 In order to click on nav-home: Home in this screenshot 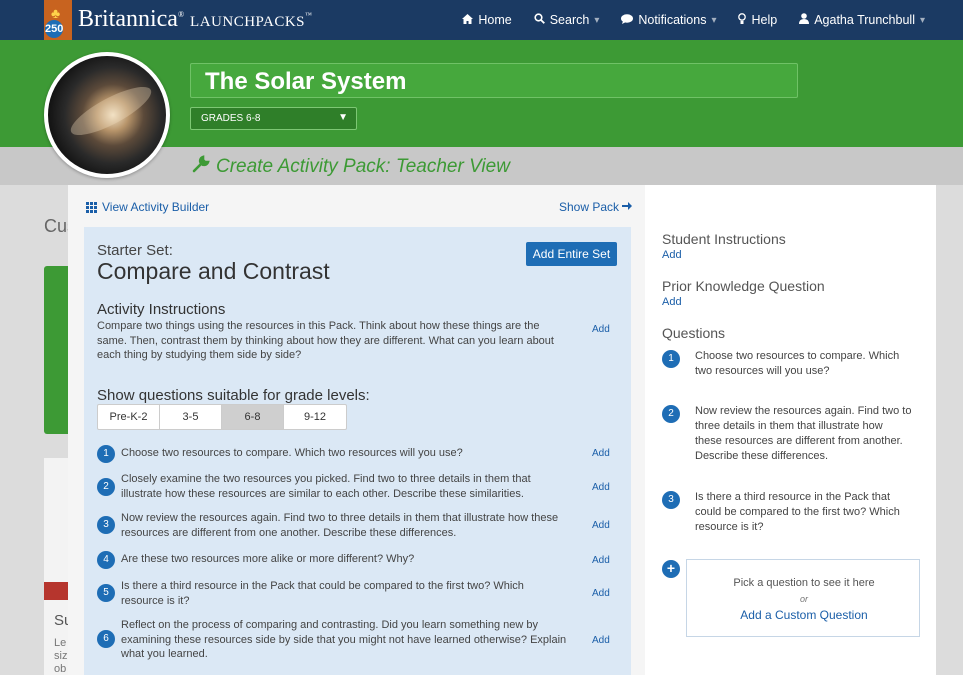, I will do `click(487, 20)`.